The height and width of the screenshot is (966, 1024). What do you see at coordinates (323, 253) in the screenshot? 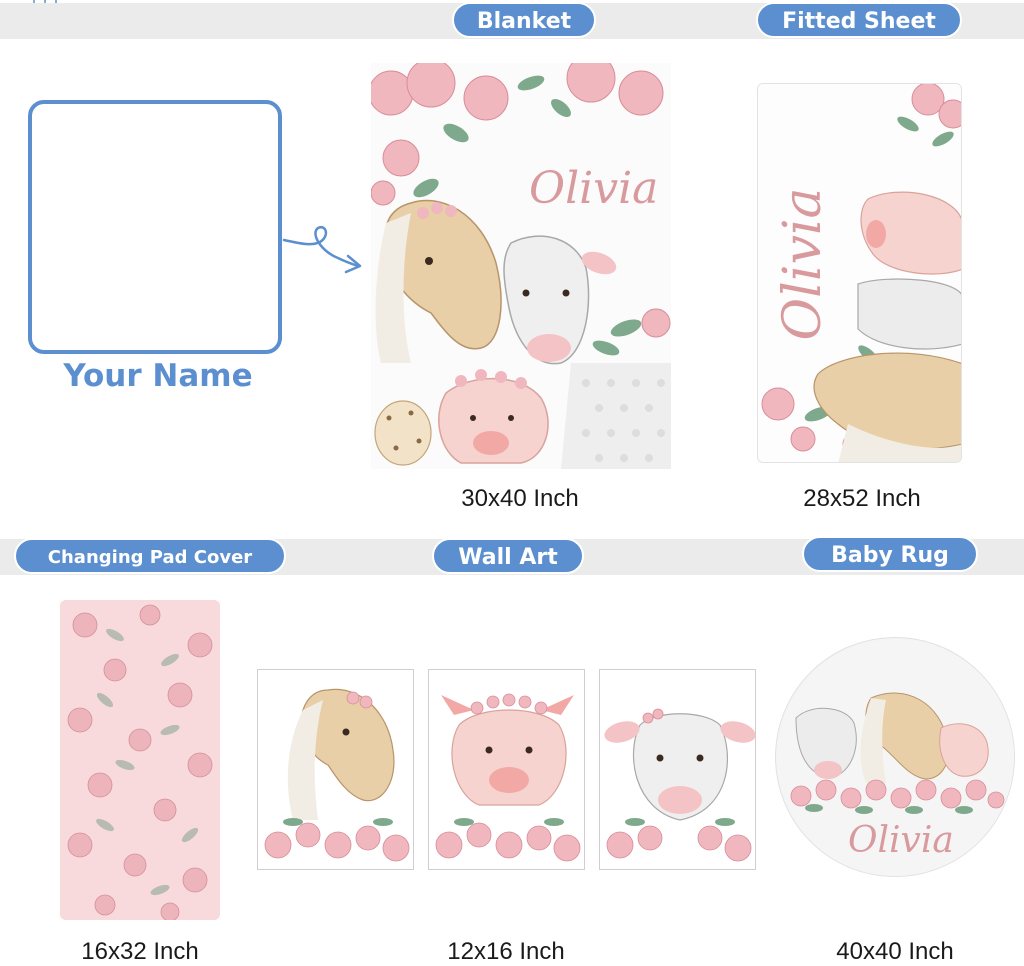
I see `curly-arrow-icon` at bounding box center [323, 253].